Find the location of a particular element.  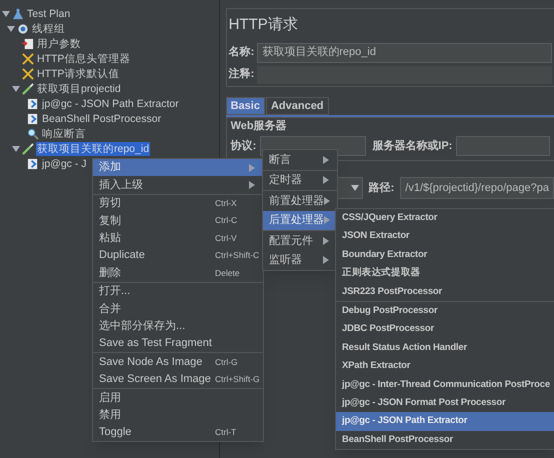

menu-item: 合并 is located at coordinates (178, 309).